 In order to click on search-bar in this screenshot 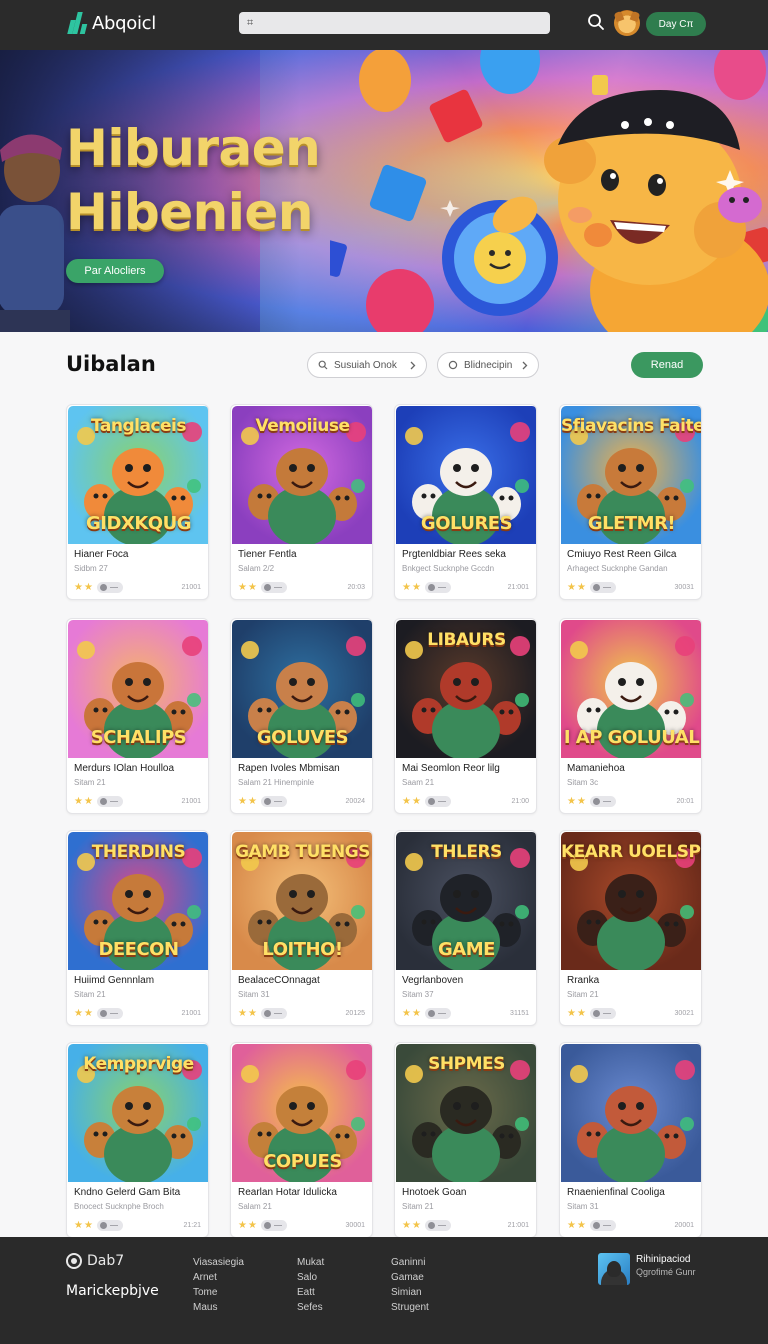, I will do `click(394, 23)`.